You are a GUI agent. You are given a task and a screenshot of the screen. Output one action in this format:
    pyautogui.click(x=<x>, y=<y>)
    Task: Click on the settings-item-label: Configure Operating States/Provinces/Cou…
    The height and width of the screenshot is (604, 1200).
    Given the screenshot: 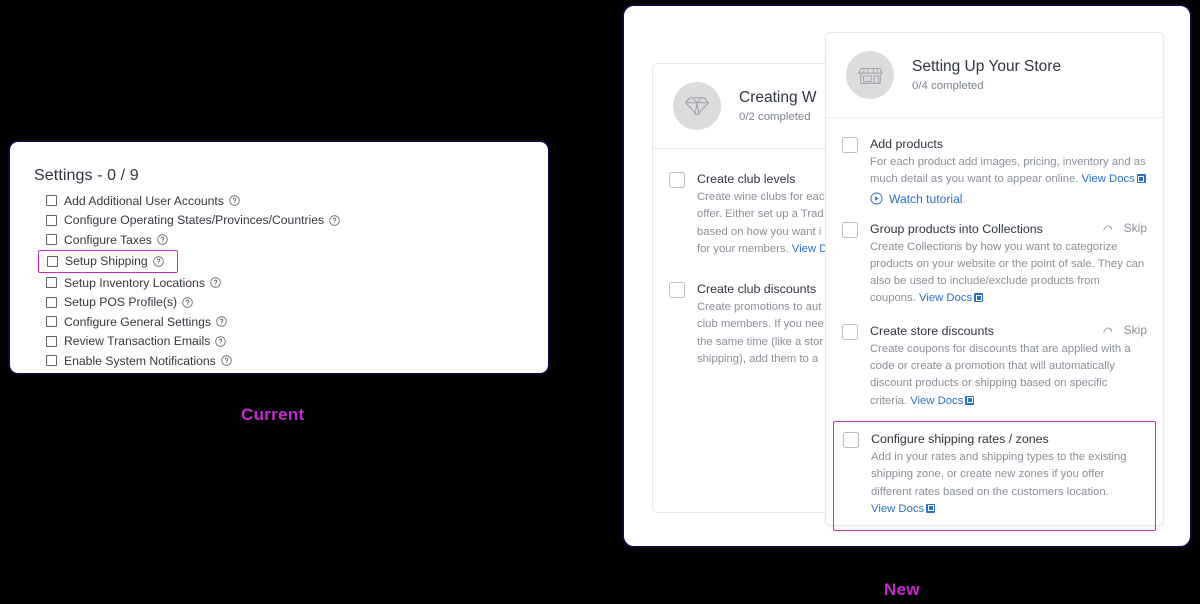 What is the action you would take?
    pyautogui.click(x=194, y=220)
    